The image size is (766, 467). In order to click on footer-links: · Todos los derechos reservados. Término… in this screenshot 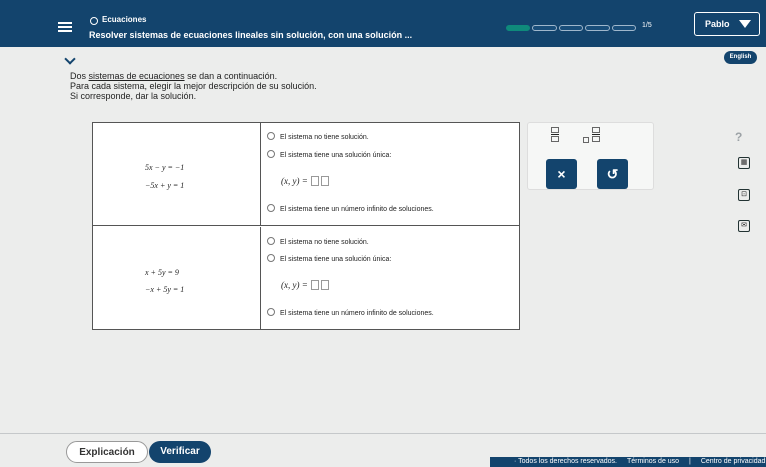, I will do `click(640, 461)`.